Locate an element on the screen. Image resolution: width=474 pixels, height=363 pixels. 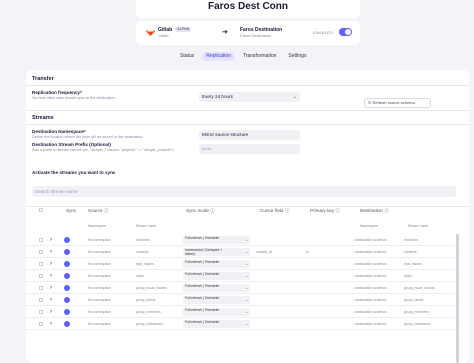
arrow-right-icon: ➔ is located at coordinates (225, 32).